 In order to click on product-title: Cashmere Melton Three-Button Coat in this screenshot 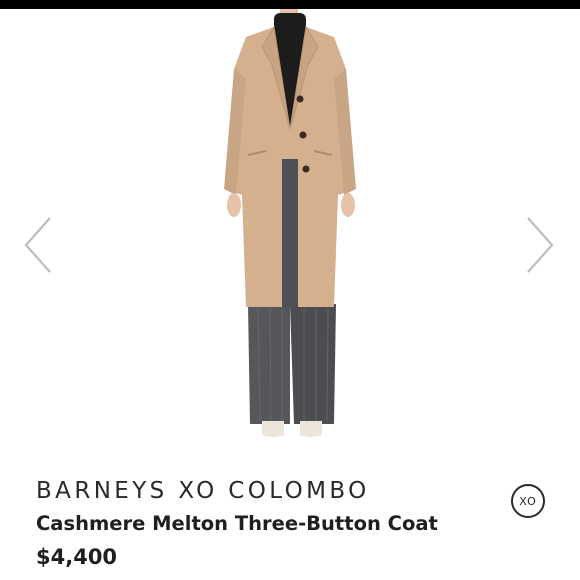, I will do `click(237, 523)`.